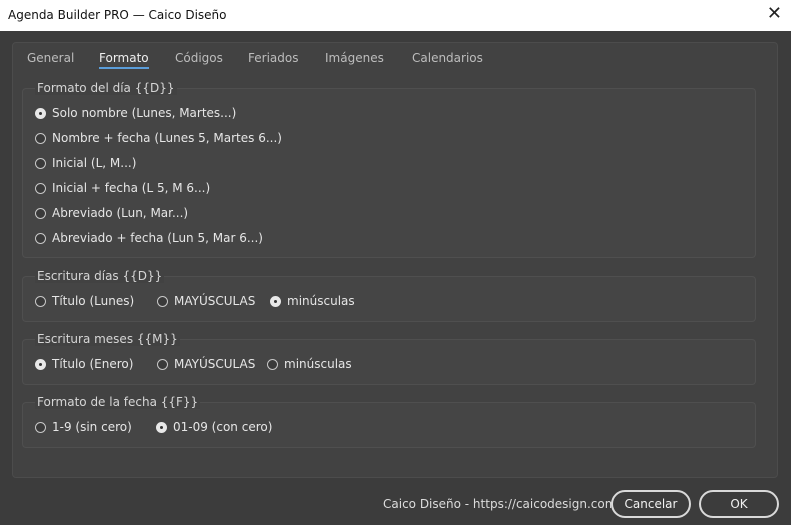 The width and height of the screenshot is (791, 525). Describe the element at coordinates (93, 301) in the screenshot. I see `radio-label: Título (Lunes)` at that location.